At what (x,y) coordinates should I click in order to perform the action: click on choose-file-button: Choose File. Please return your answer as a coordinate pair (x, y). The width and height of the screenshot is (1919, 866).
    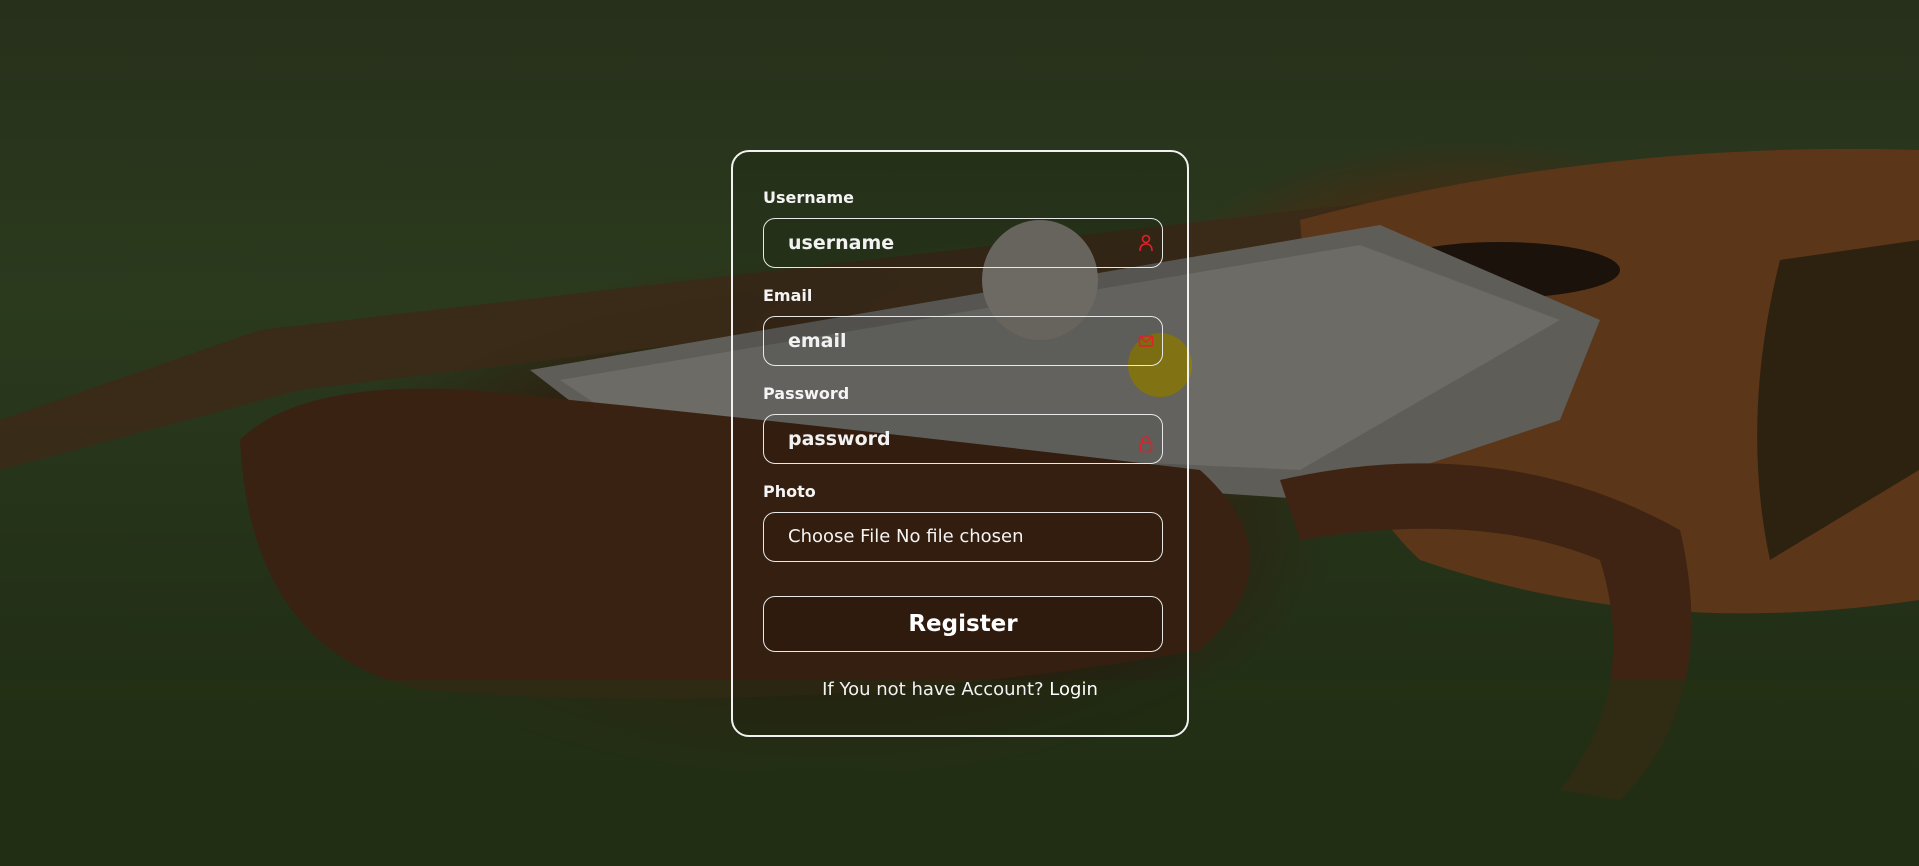
    Looking at the image, I should click on (839, 536).